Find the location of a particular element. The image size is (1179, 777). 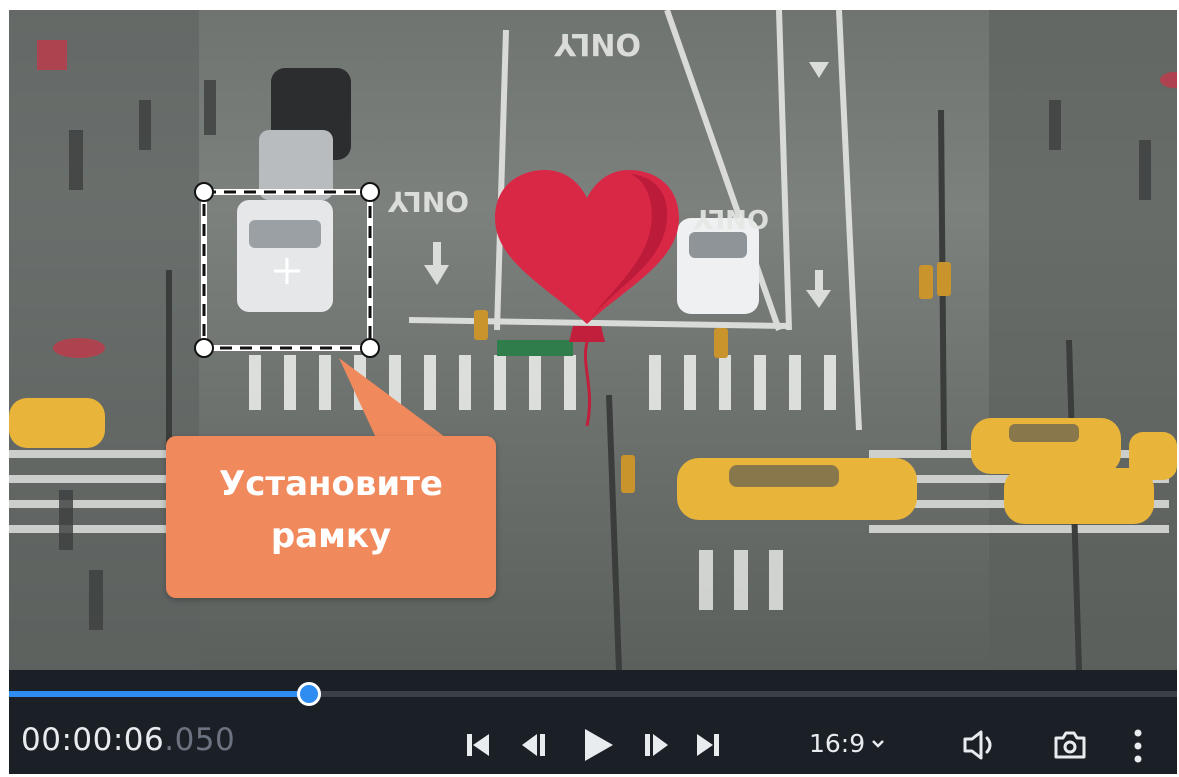

callout-pointer is located at coordinates (394, 399).